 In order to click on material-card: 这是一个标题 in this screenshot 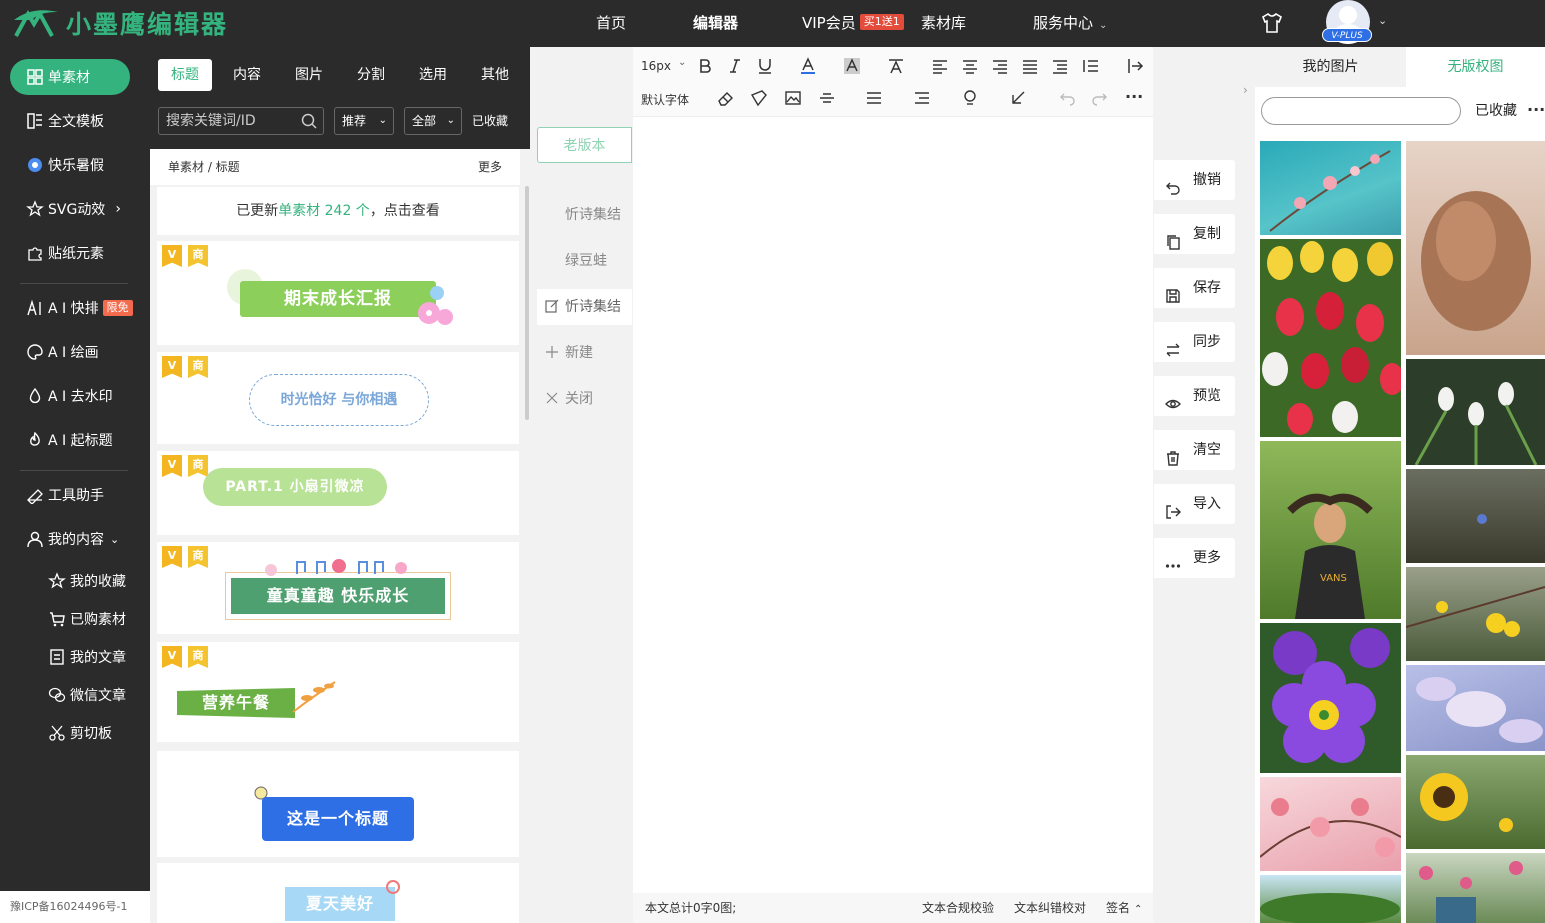, I will do `click(338, 804)`.